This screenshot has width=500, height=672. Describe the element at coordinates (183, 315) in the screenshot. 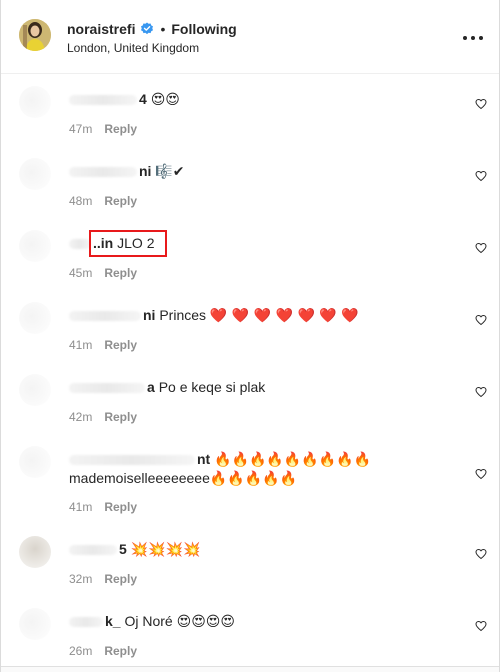

I see `comment-body: Princes` at that location.